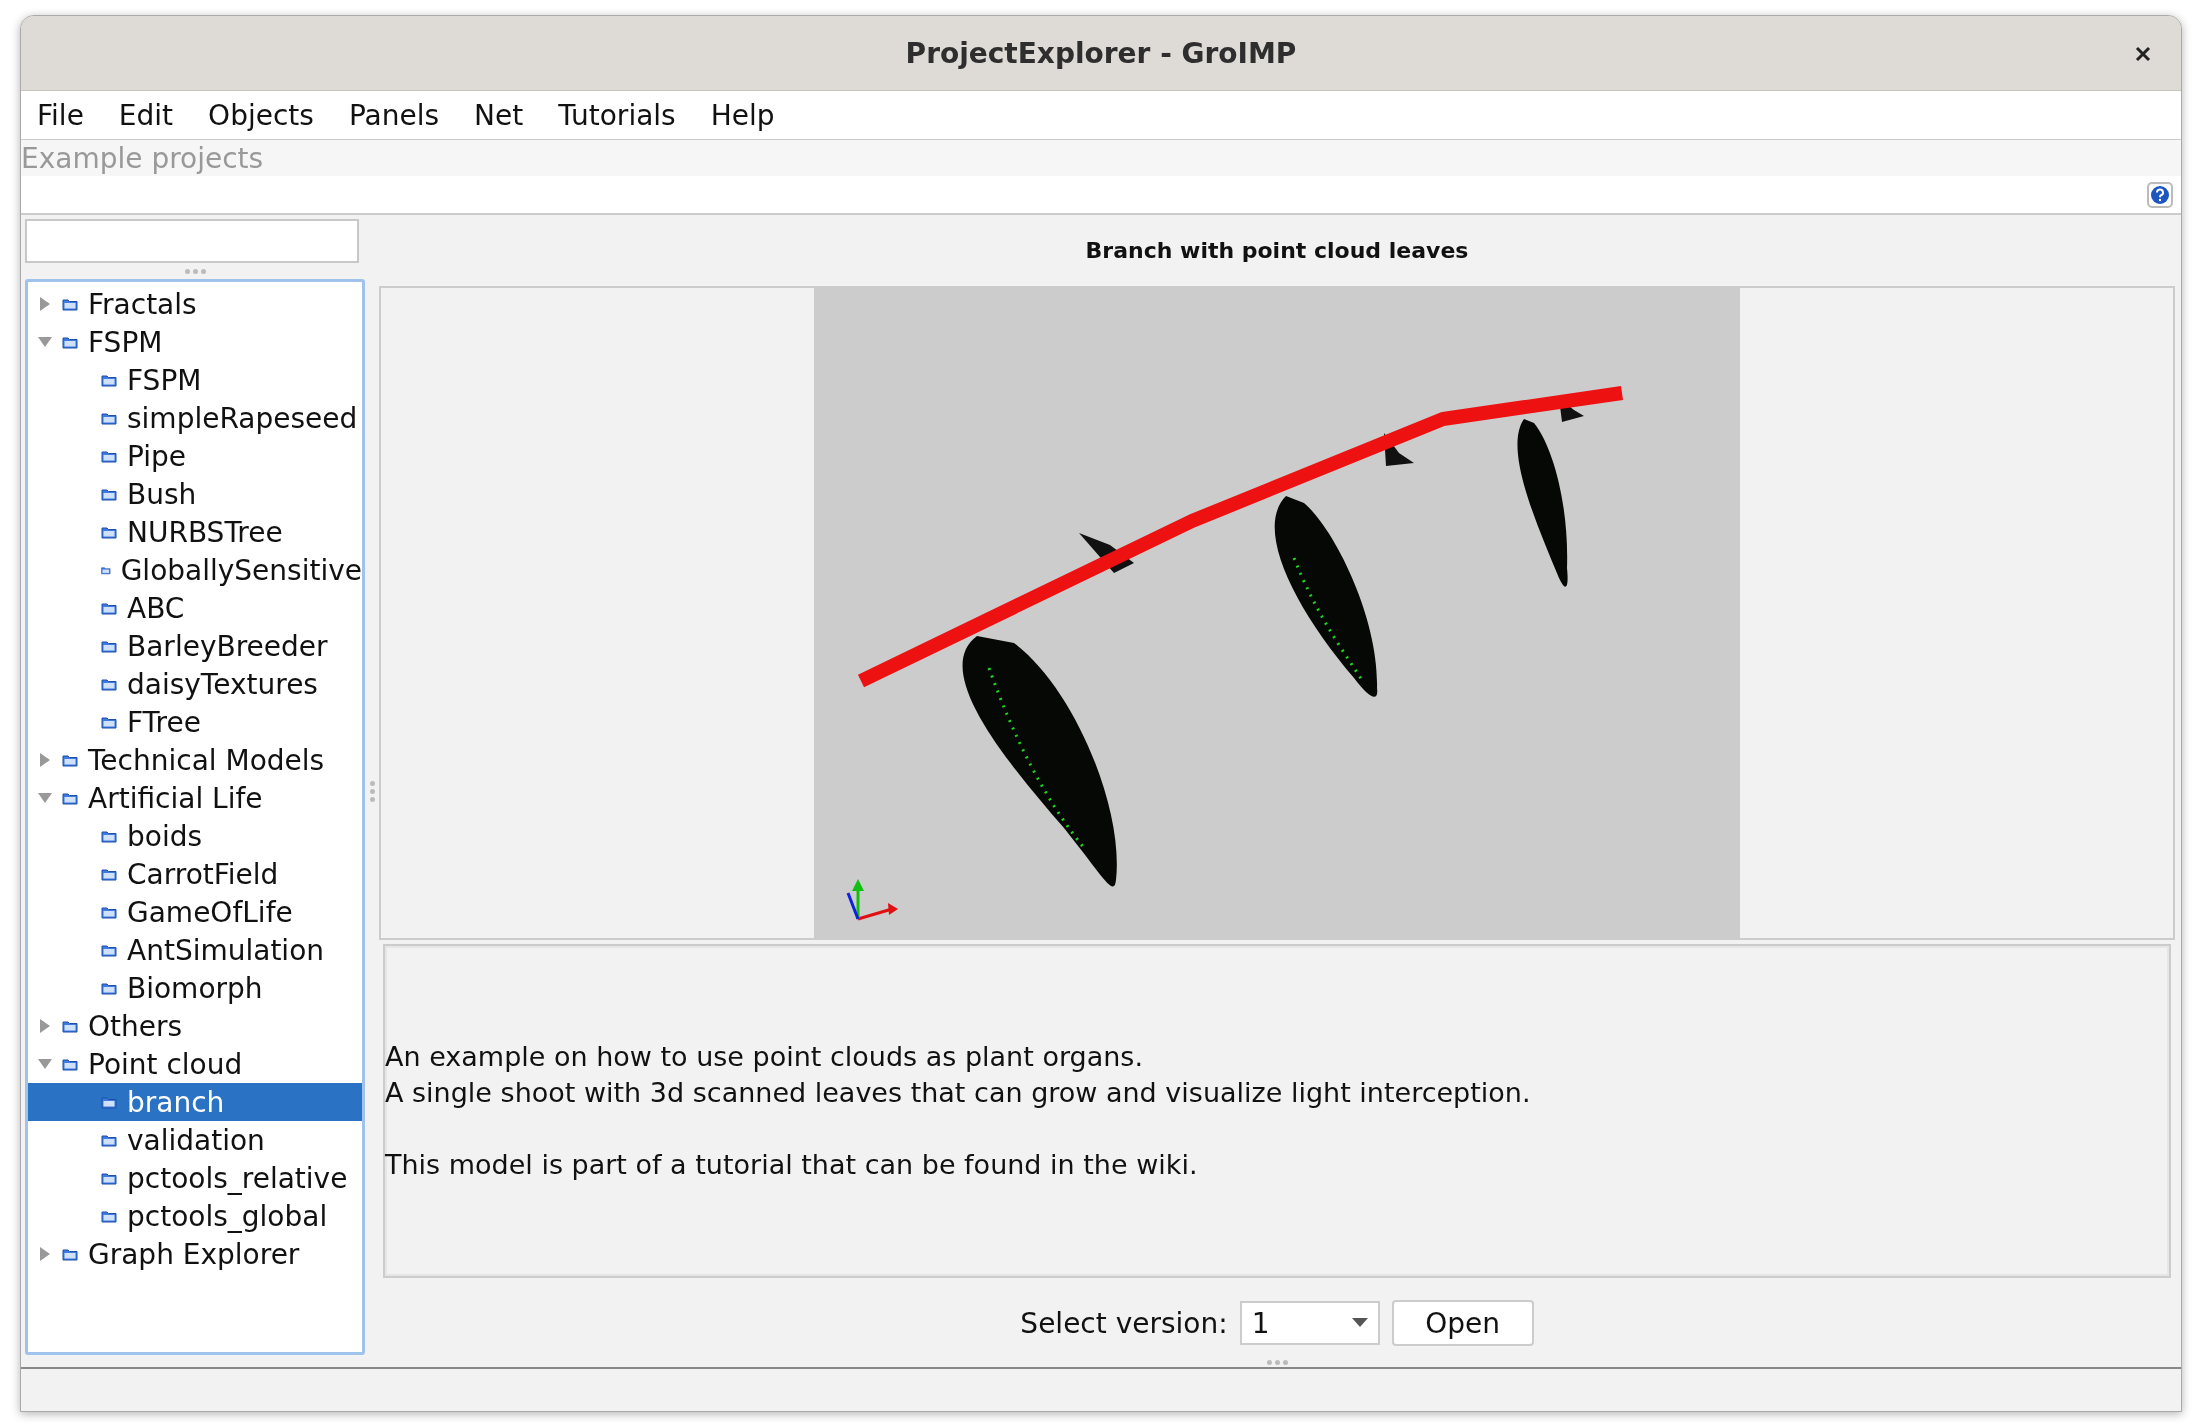  I want to click on tree-item: Graph Explorer, so click(195, 1254).